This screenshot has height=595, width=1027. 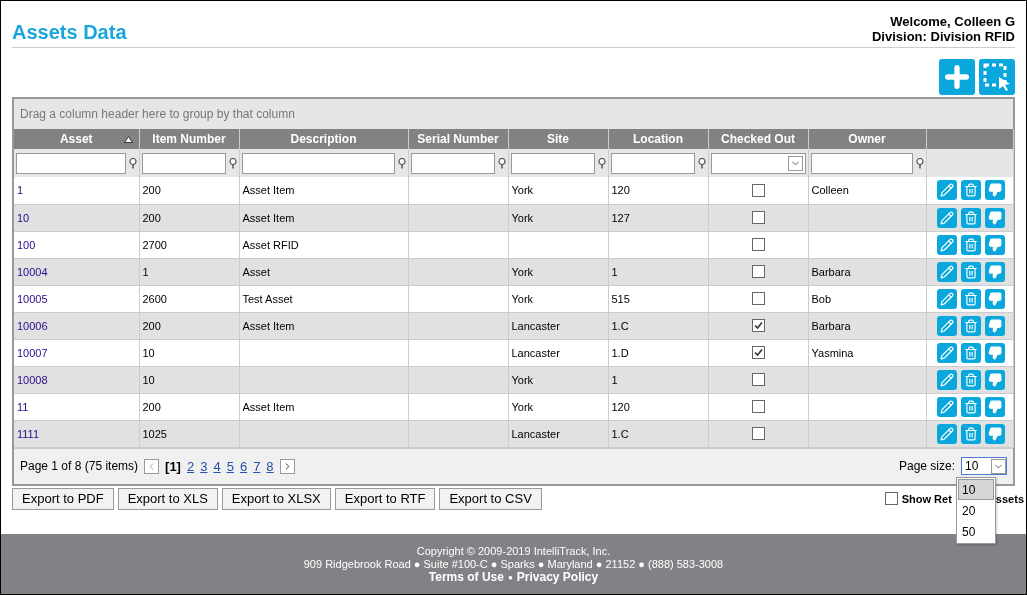 I want to click on export-button: Export to XLS, so click(x=167, y=498).